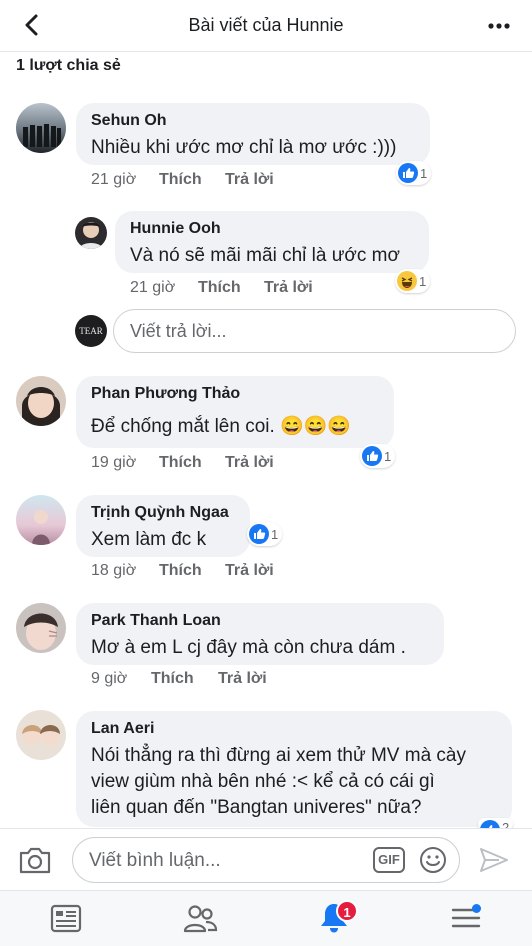  Describe the element at coordinates (347, 911) in the screenshot. I see `notification-badge: 1` at that location.